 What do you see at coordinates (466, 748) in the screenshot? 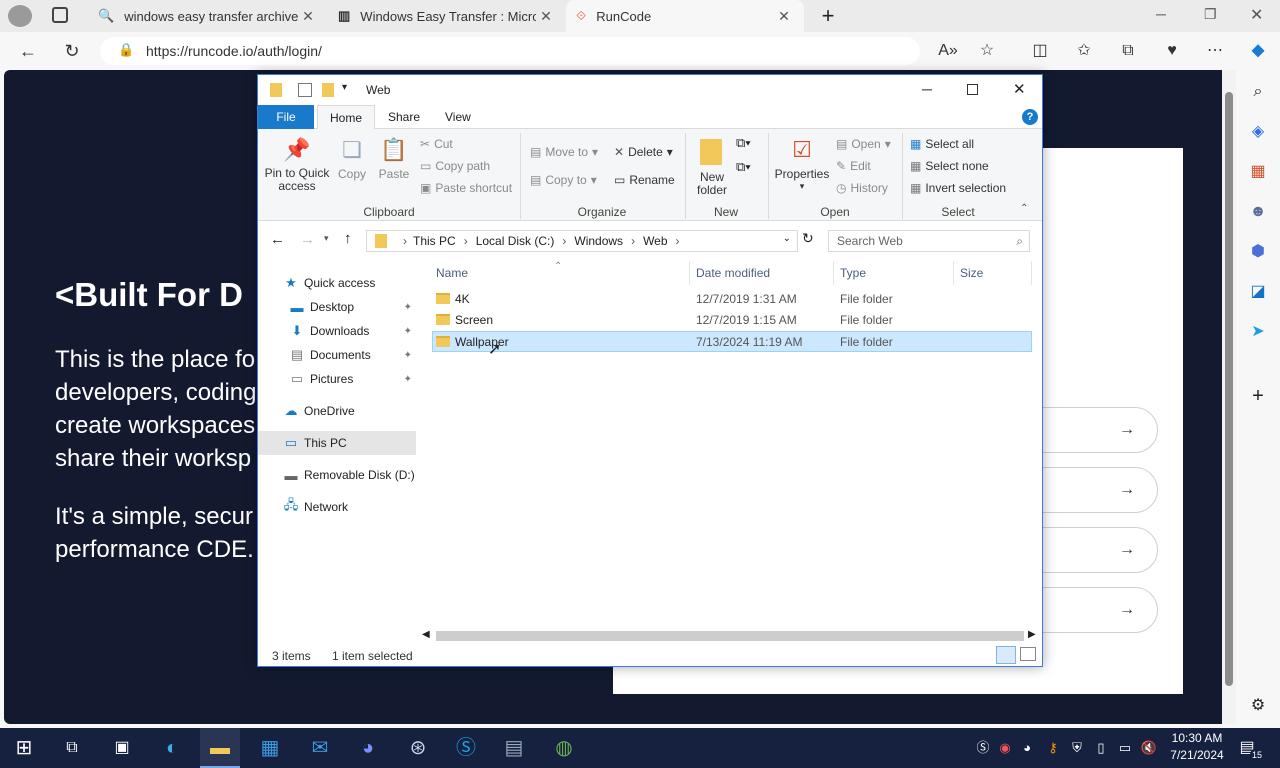
I see `skype-icon: Ⓢ` at bounding box center [466, 748].